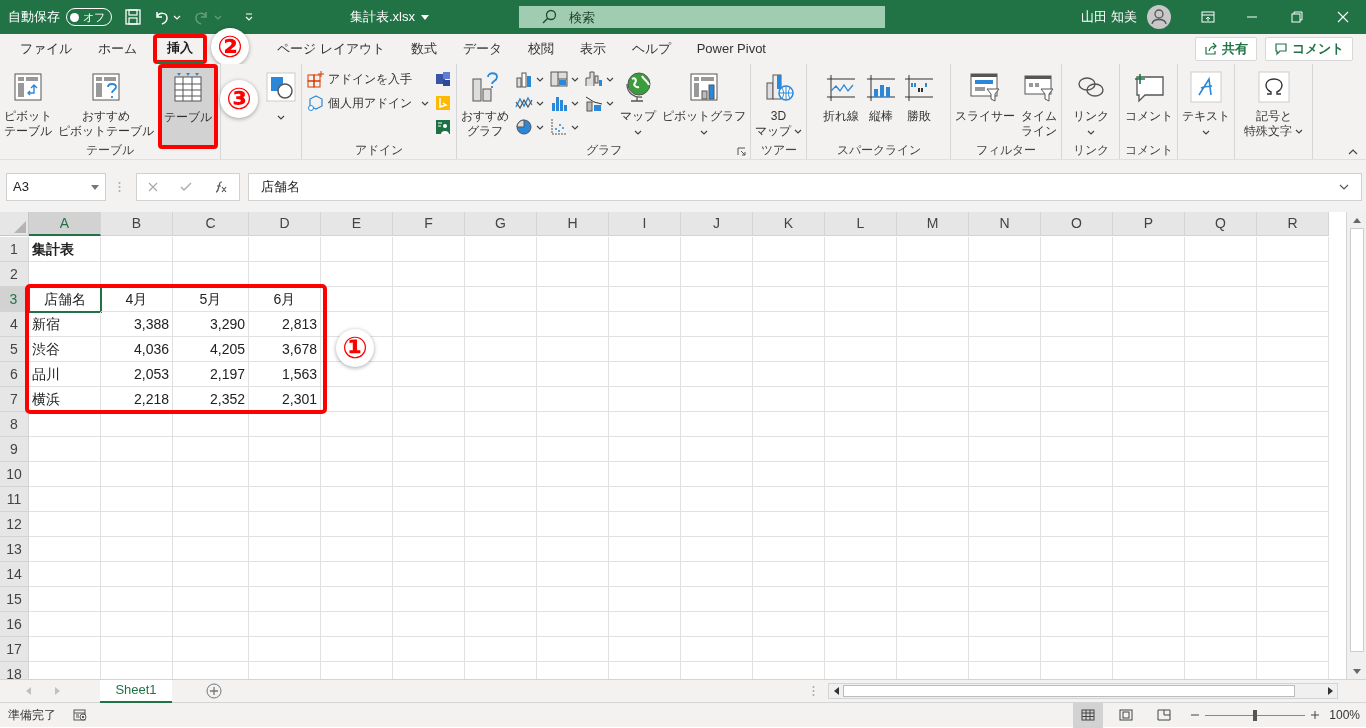 This screenshot has width=1366, height=728. What do you see at coordinates (1297, 17) in the screenshot?
I see `restore-button` at bounding box center [1297, 17].